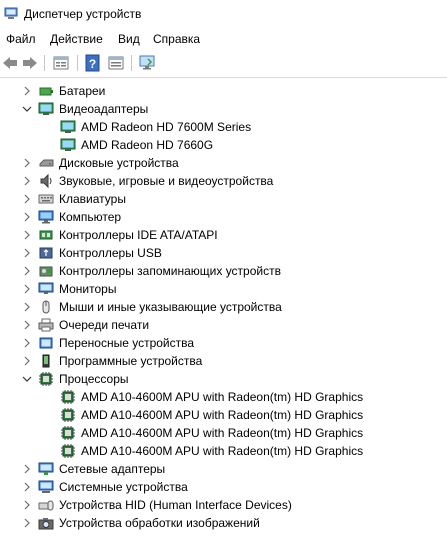 This screenshot has width=447, height=543. I want to click on title-bar: Диспетчер устройств, so click(223, 14).